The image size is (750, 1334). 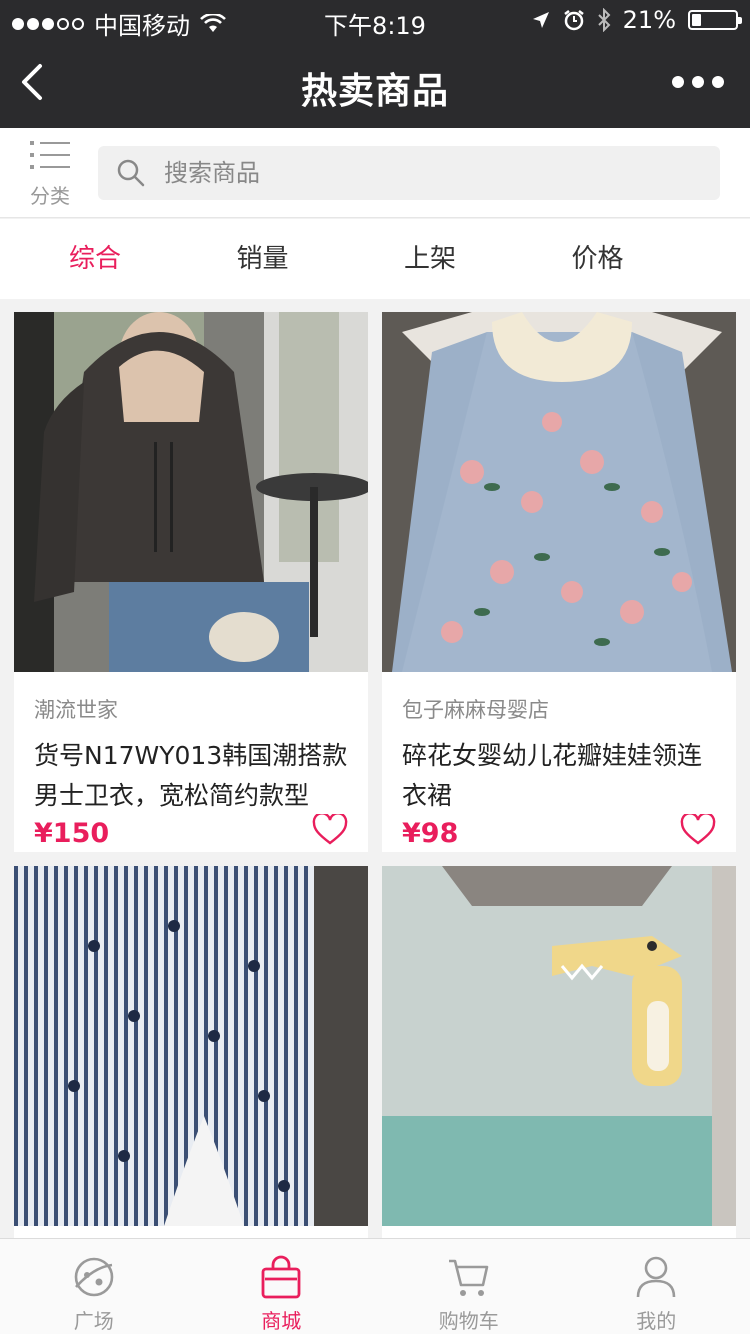 I want to click on category-label: 分类, so click(x=50, y=196).